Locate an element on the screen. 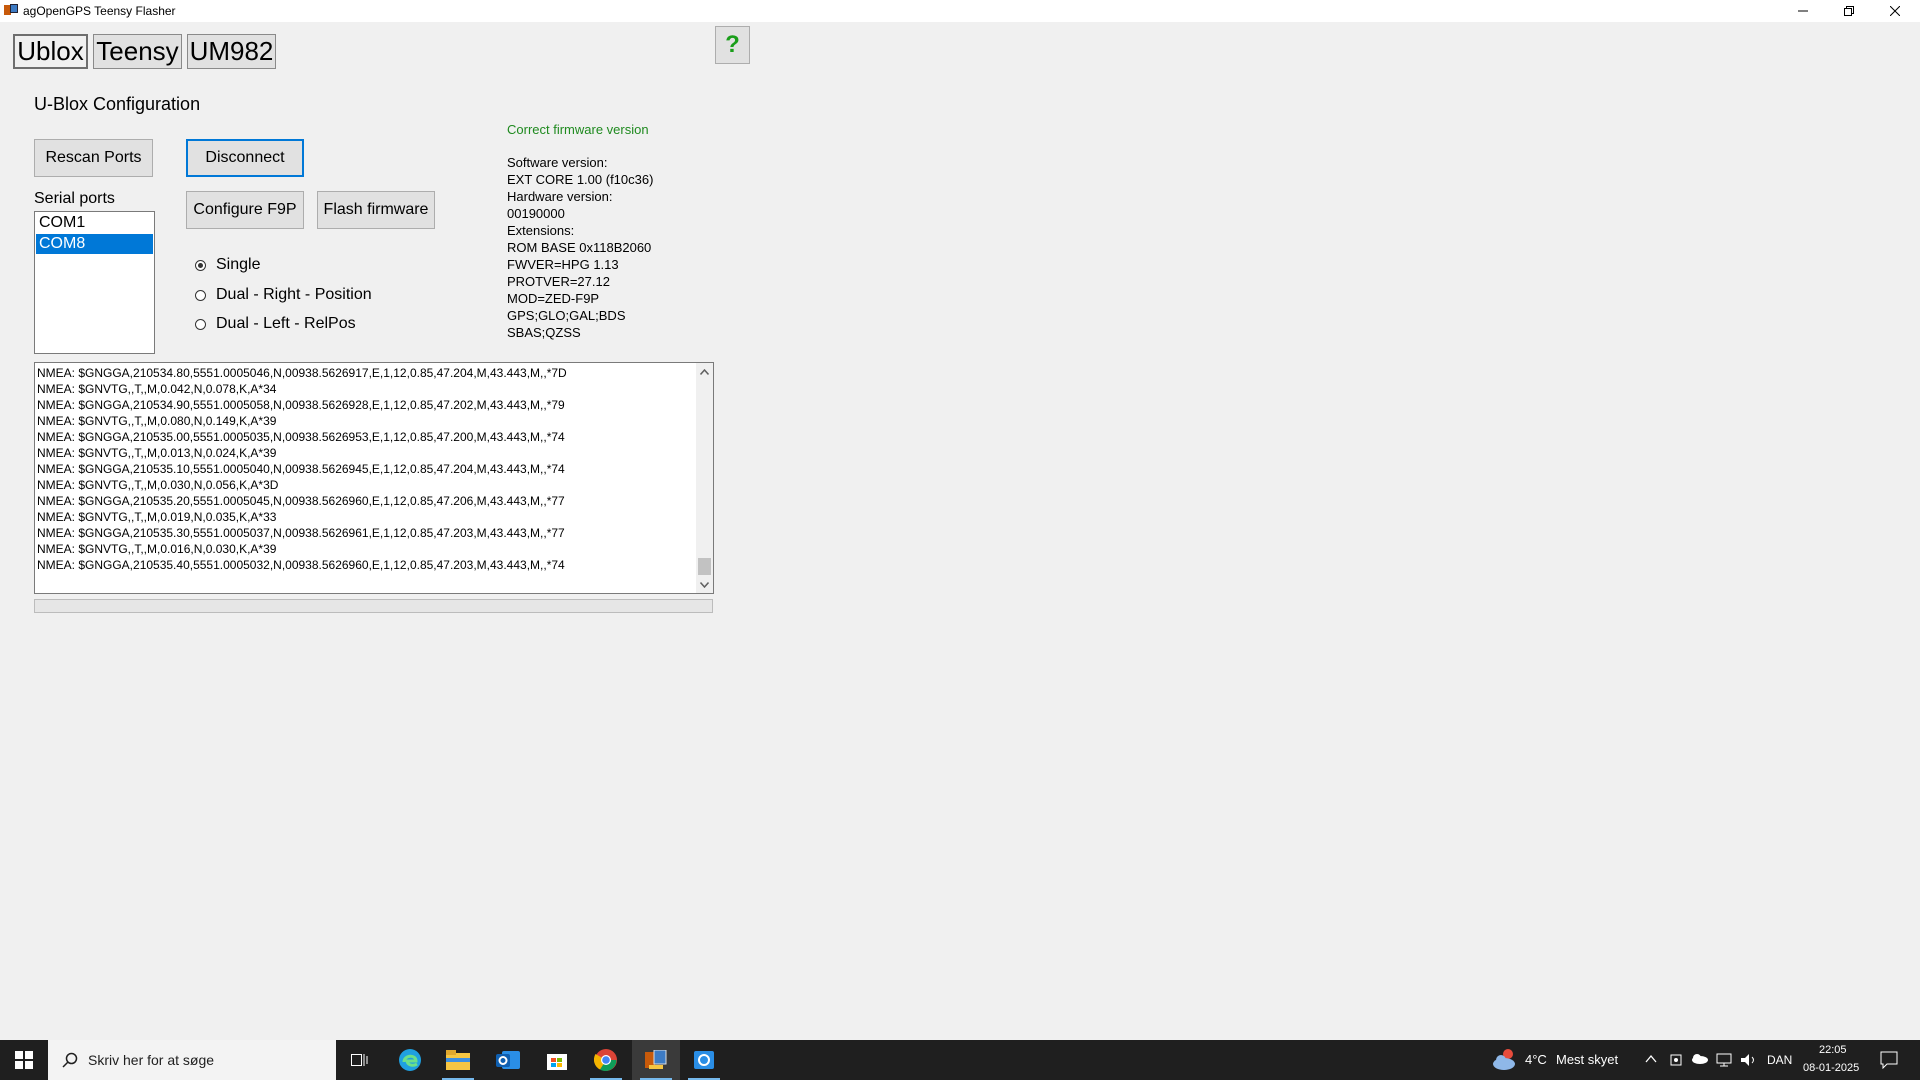 This screenshot has width=1920, height=1080. fw-line: GPS;GLO;GAL;BDS is located at coordinates (566, 315).